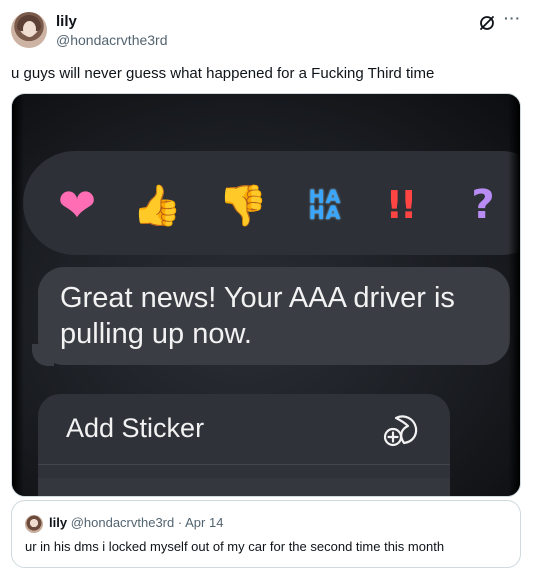 The image size is (533, 584). What do you see at coordinates (112, 40) in the screenshot?
I see `author-handle: @hondacrvthe3rd` at bounding box center [112, 40].